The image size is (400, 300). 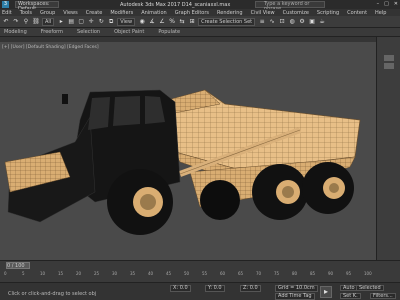 What do you see at coordinates (101, 22) in the screenshot?
I see `rotate-icon: ↻` at bounding box center [101, 22].